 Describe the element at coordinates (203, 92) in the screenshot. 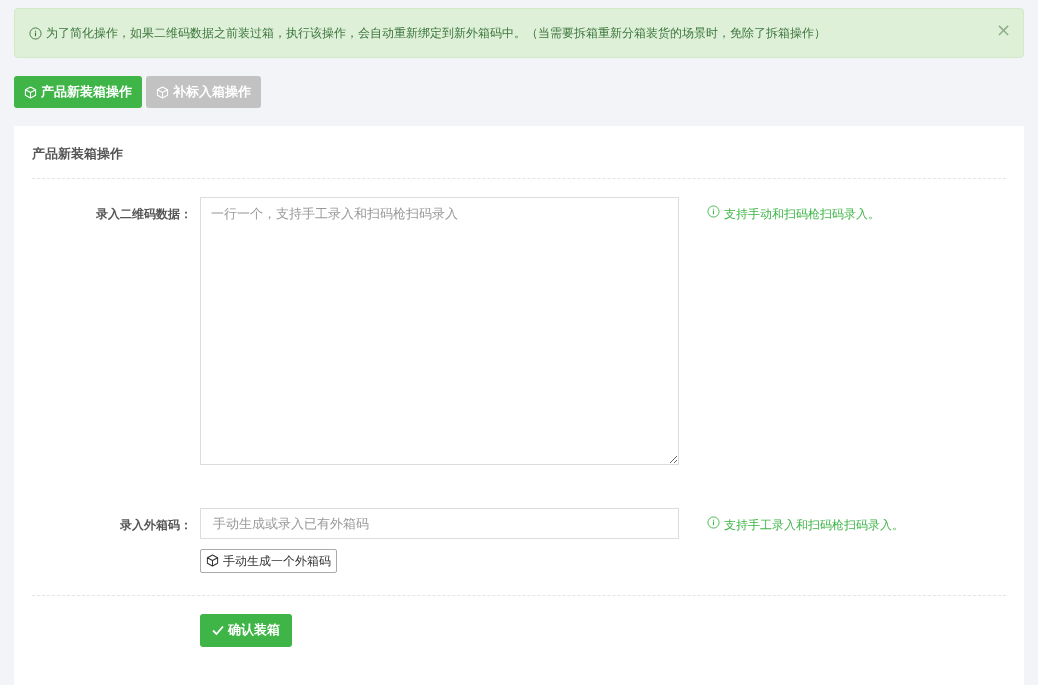

I see `tab-button: 补标入箱操作` at that location.